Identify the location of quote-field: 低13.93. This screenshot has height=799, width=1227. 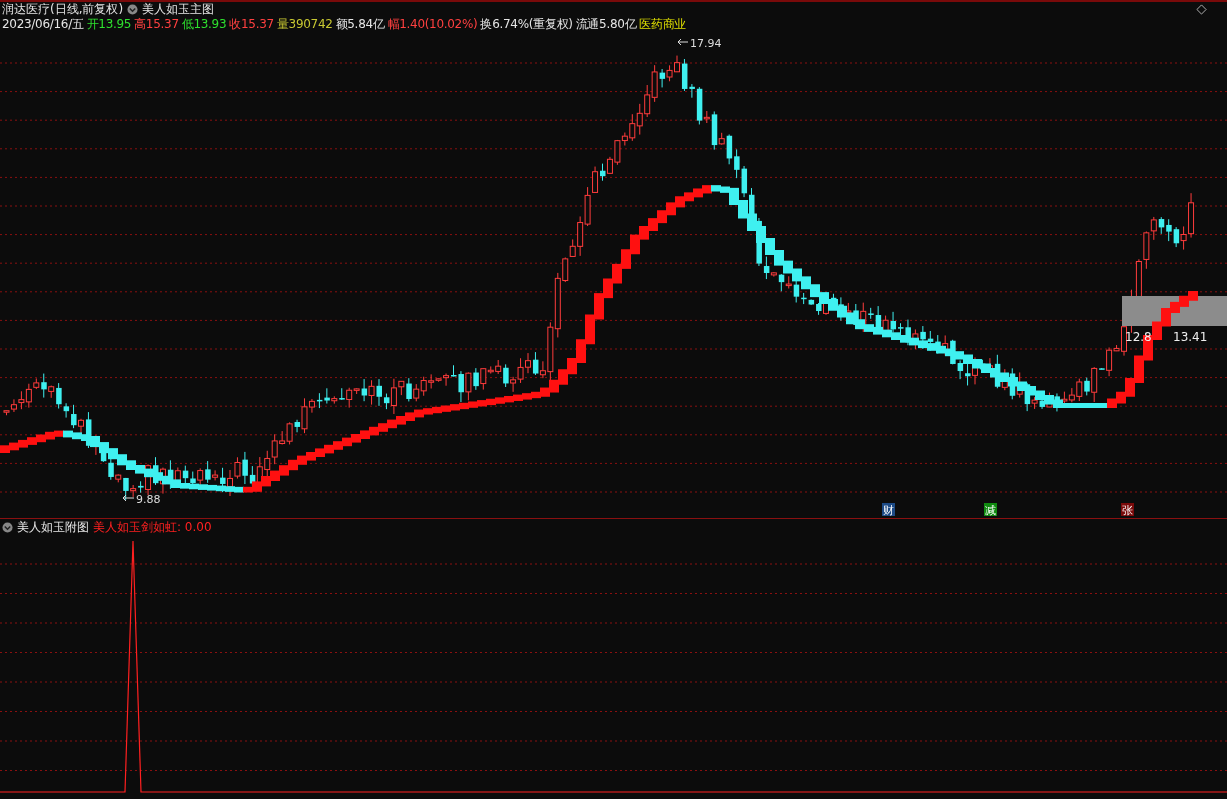
(204, 24).